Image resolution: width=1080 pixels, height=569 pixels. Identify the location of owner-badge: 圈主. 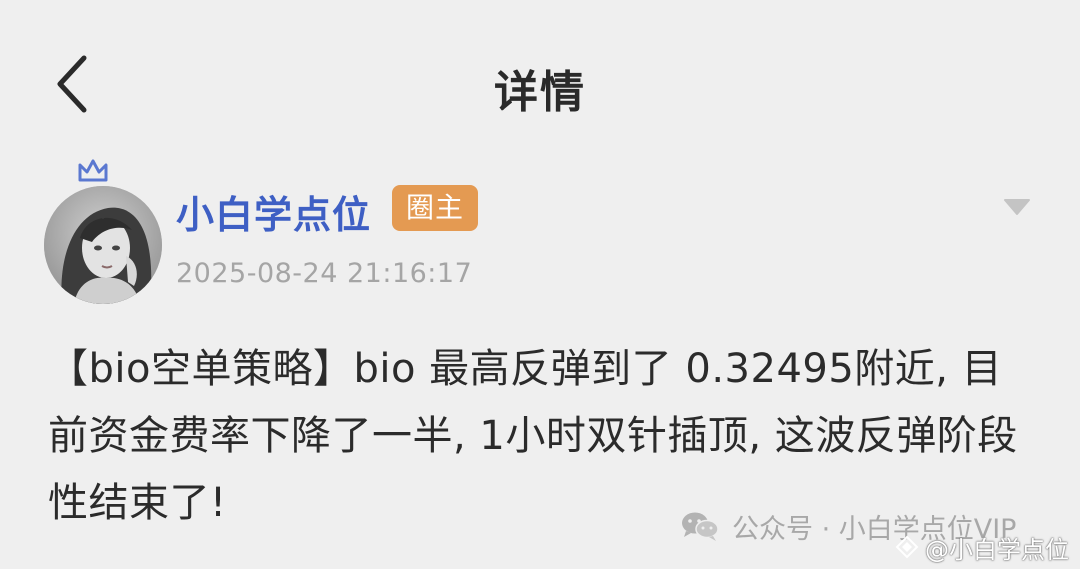
(435, 208).